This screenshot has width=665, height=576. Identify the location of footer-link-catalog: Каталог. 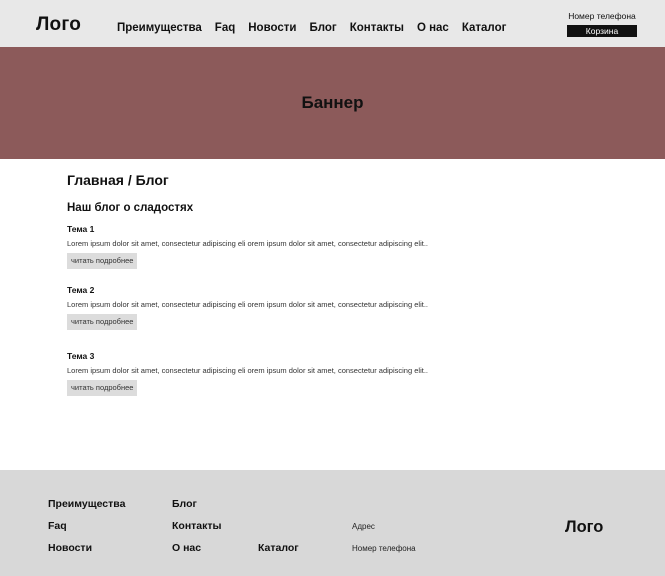
(278, 548).